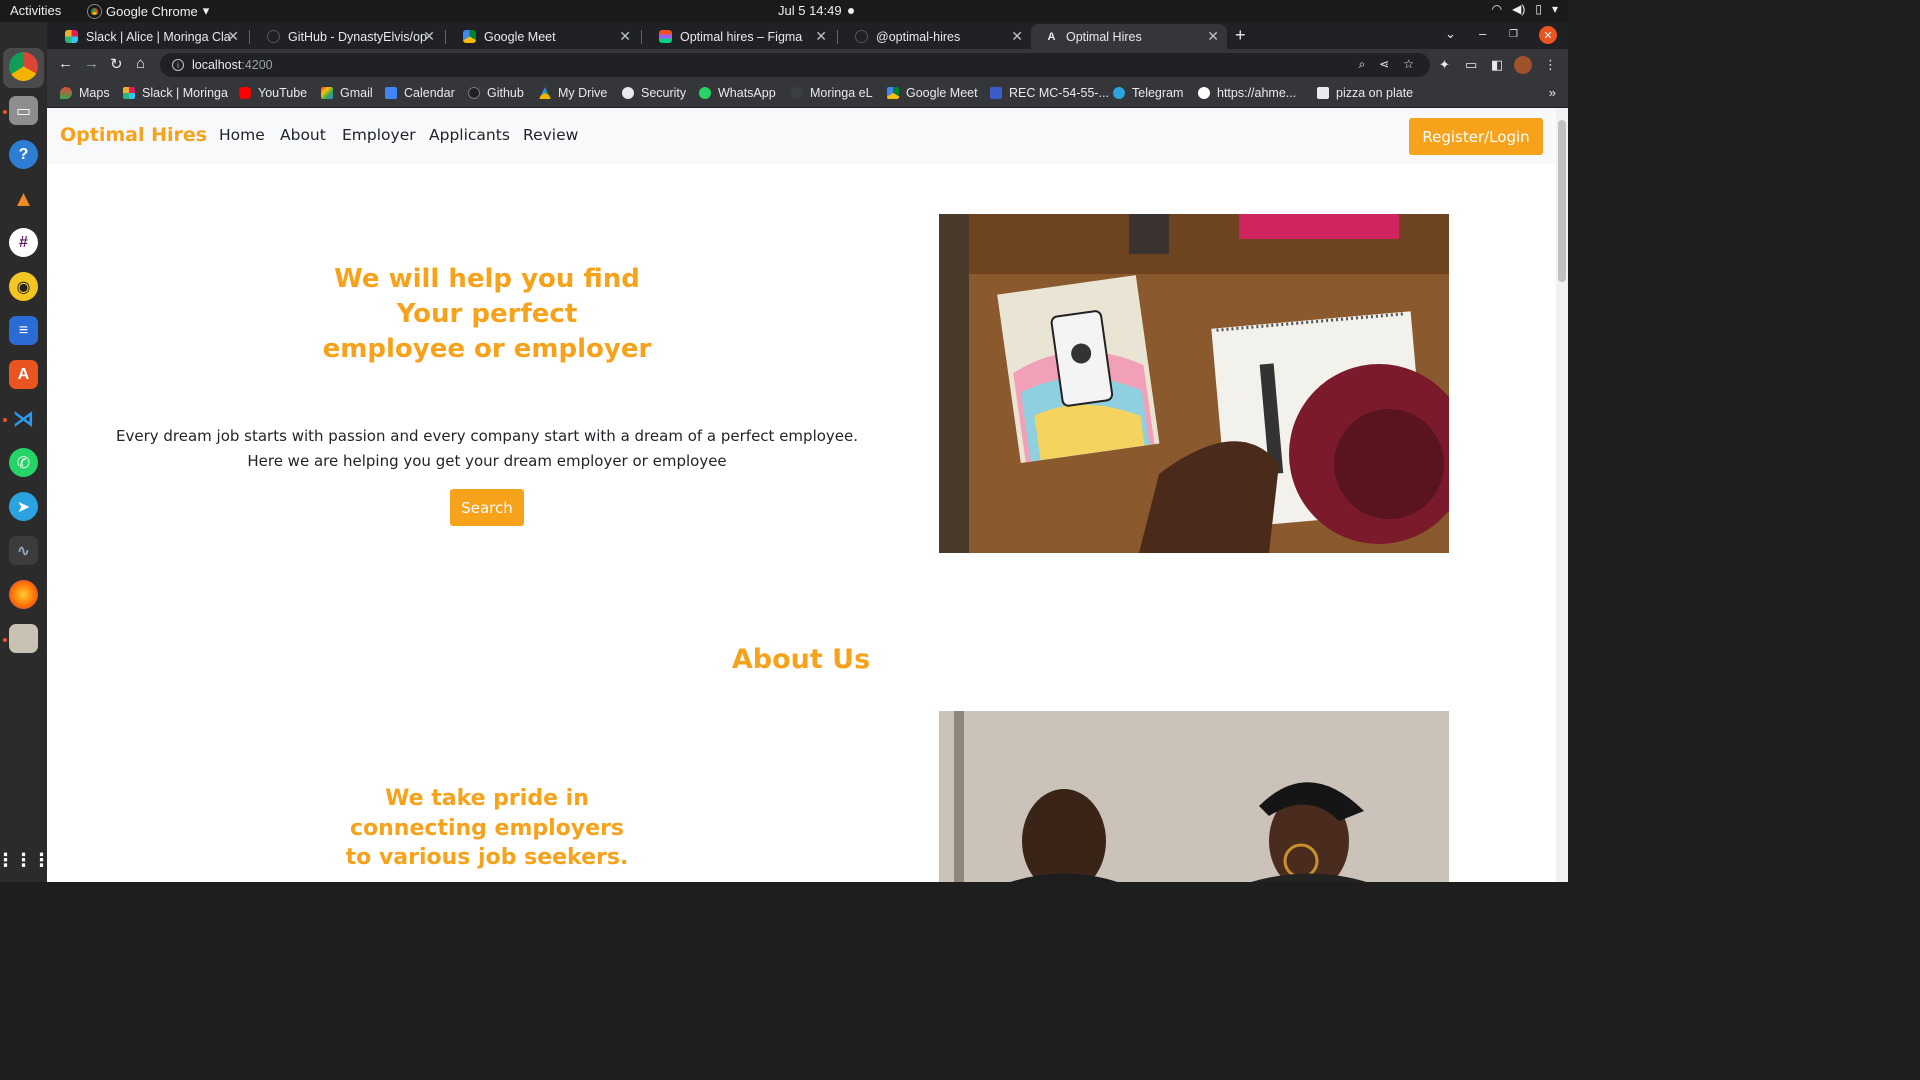 This screenshot has height=1080, width=1920. Describe the element at coordinates (737, 93) in the screenshot. I see `bookmark-whatsapp: WhatsApp` at that location.